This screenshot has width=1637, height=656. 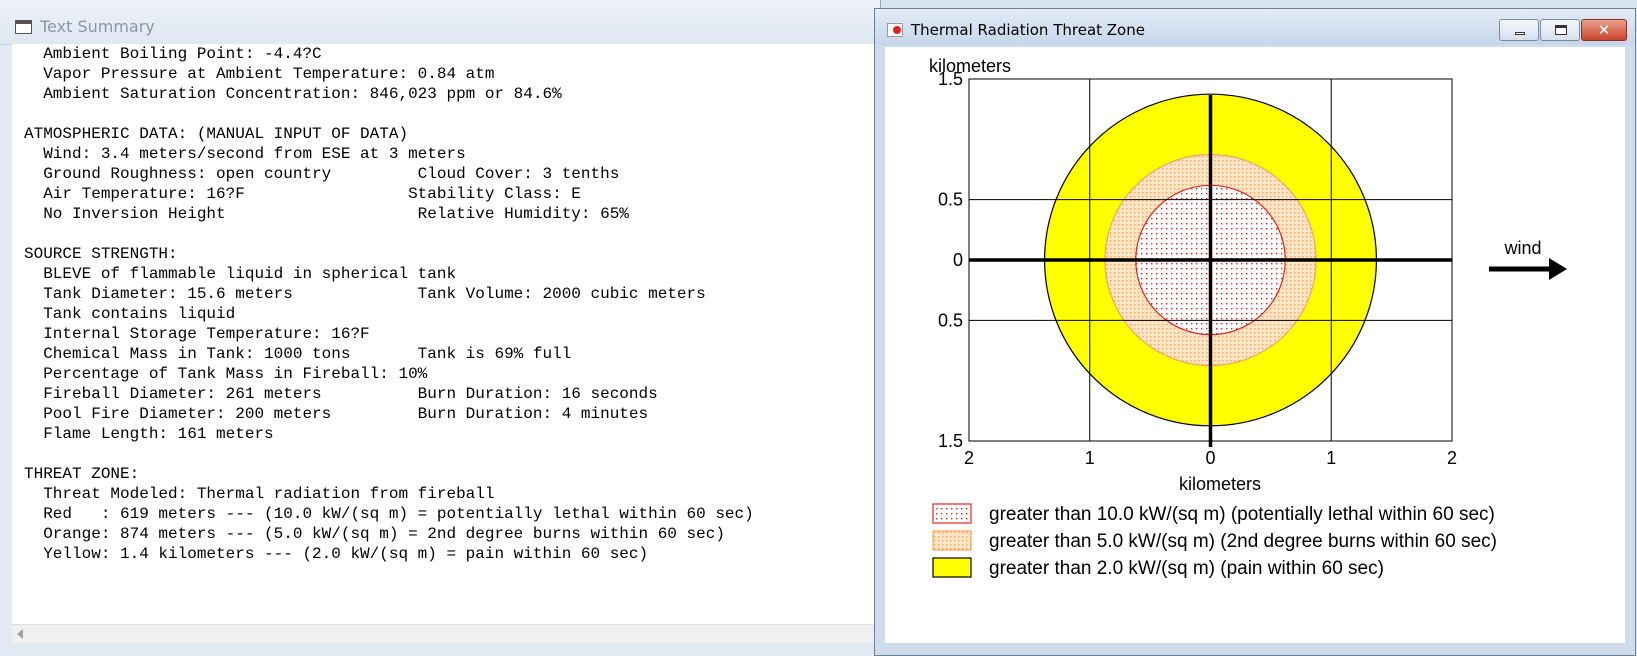 I want to click on threat-zone-titlebar: Thermal Radiation Threat Zone ✕, so click(x=1255, y=27).